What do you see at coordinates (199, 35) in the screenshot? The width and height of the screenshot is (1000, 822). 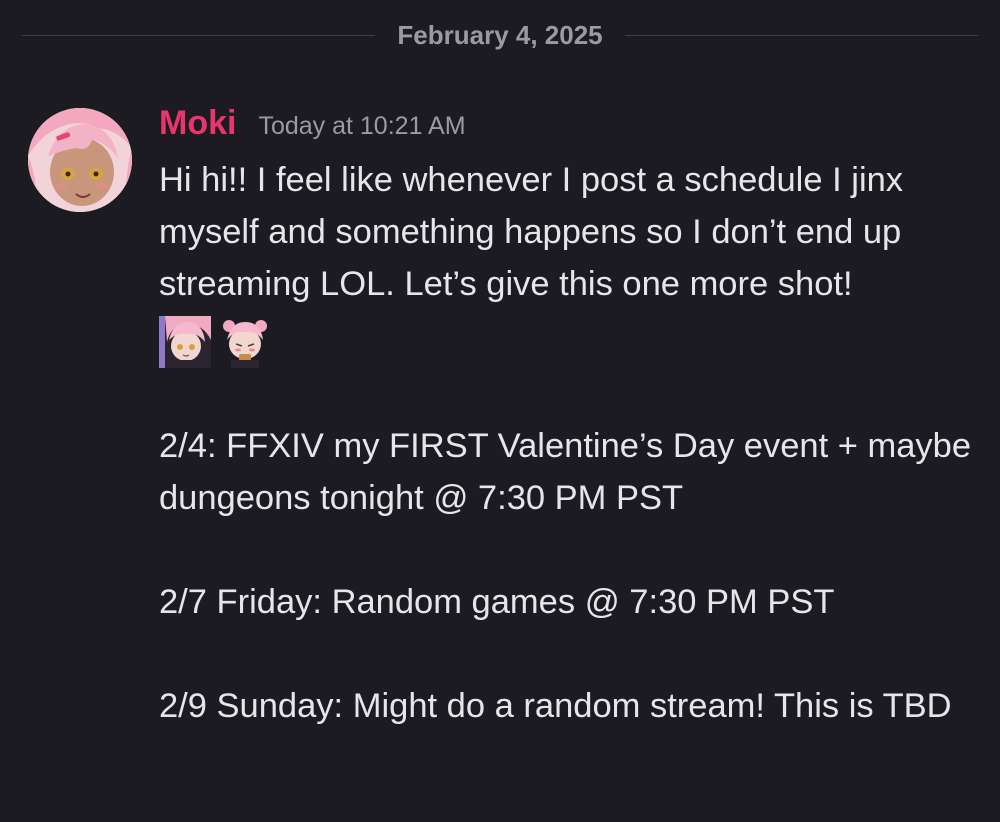 I see `divider-line-left` at bounding box center [199, 35].